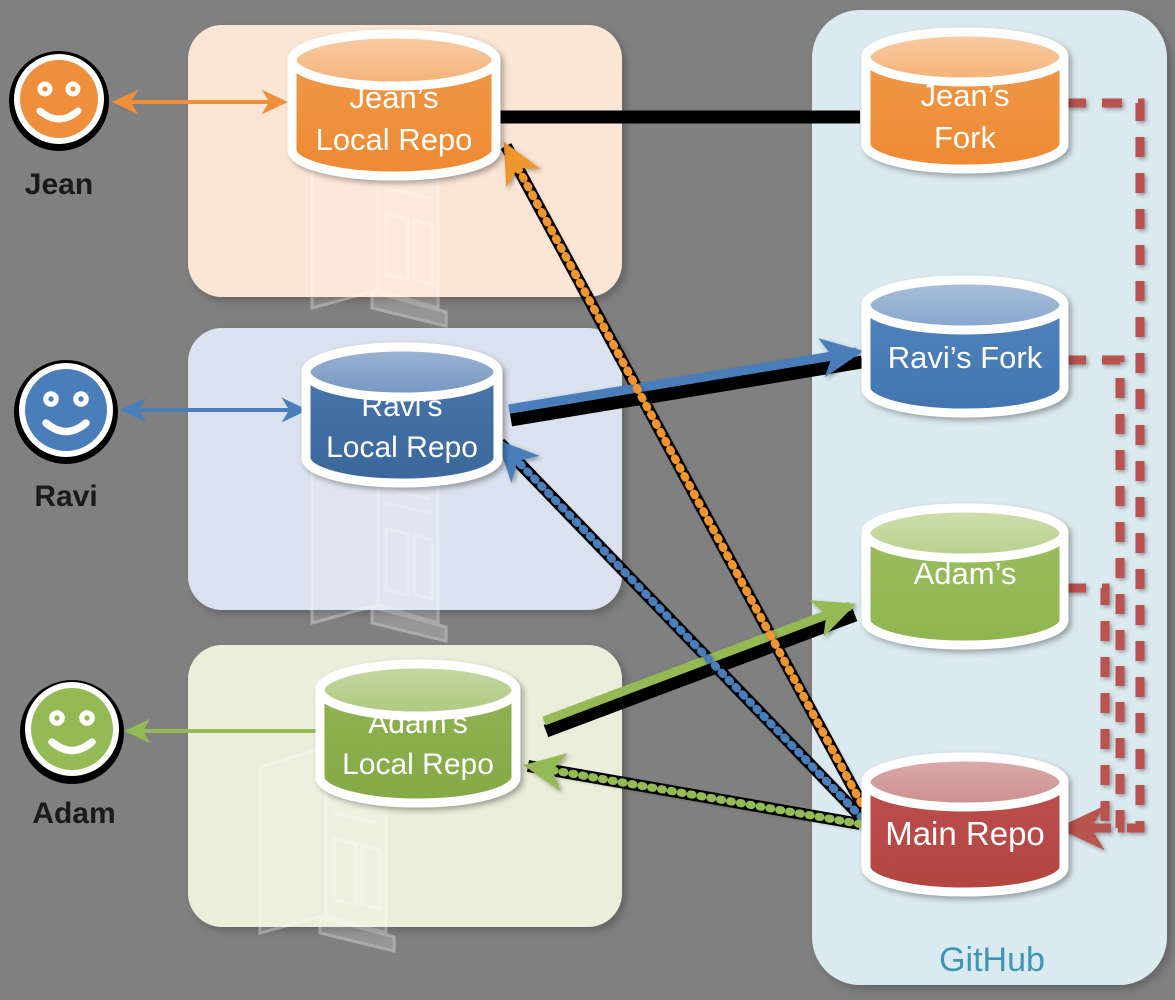  Describe the element at coordinates (992, 960) in the screenshot. I see `label-github: GitHub` at that location.